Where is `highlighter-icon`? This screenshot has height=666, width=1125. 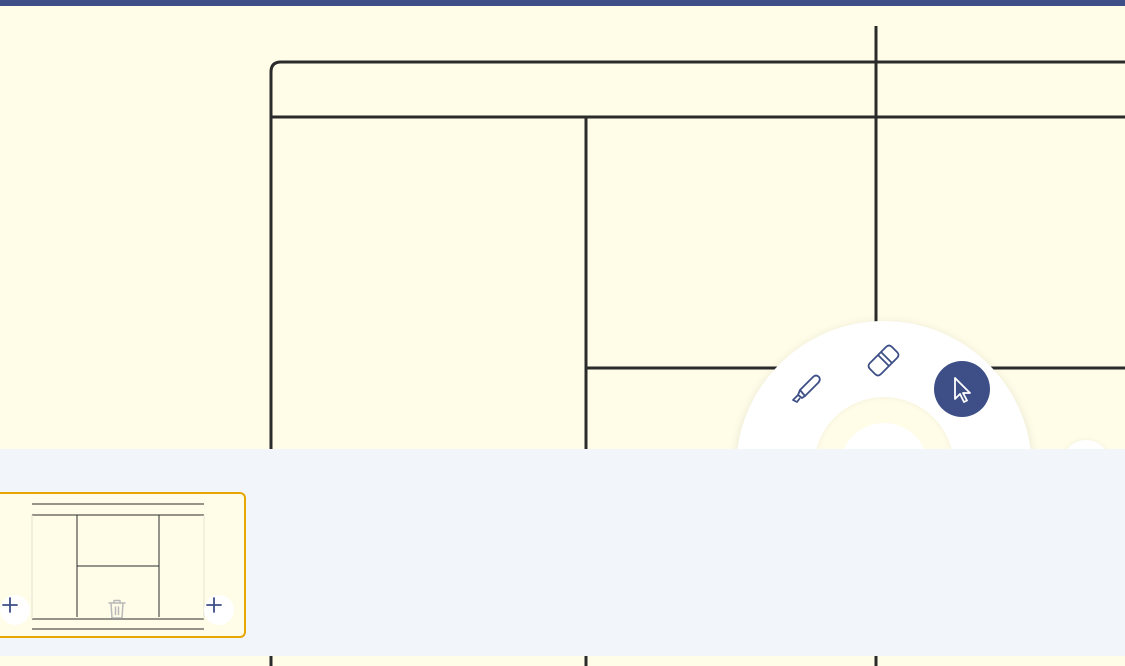
highlighter-icon is located at coordinates (806, 388).